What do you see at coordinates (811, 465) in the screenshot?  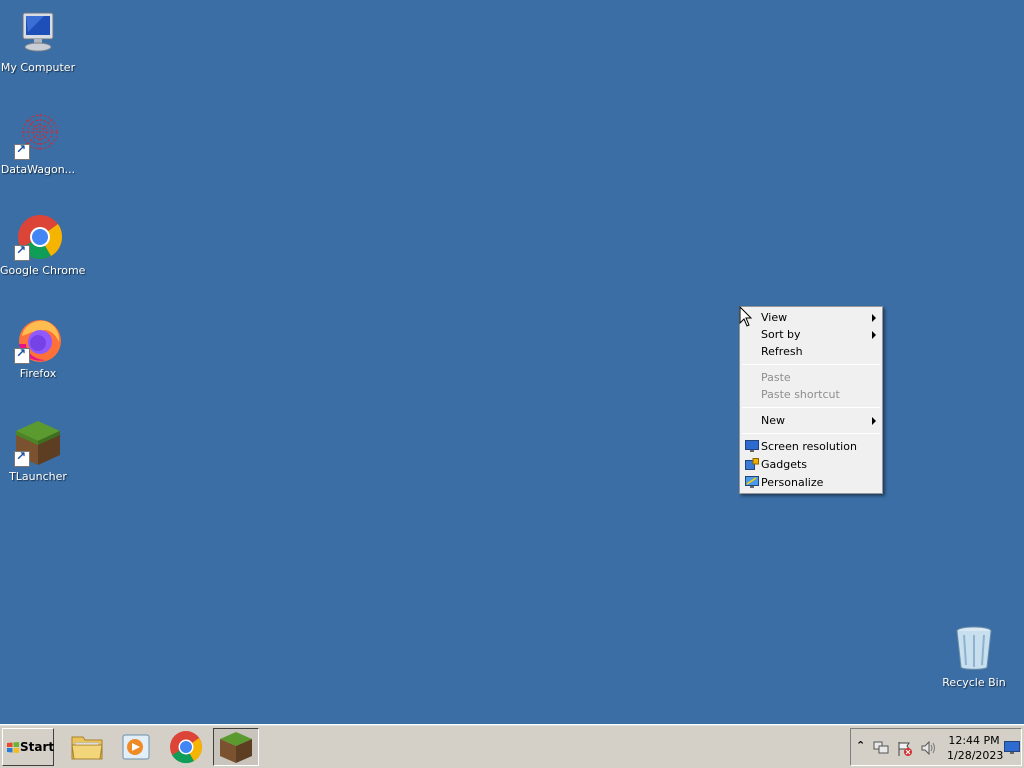 I see `menu-item-gadgets: Gadgets` at bounding box center [811, 465].